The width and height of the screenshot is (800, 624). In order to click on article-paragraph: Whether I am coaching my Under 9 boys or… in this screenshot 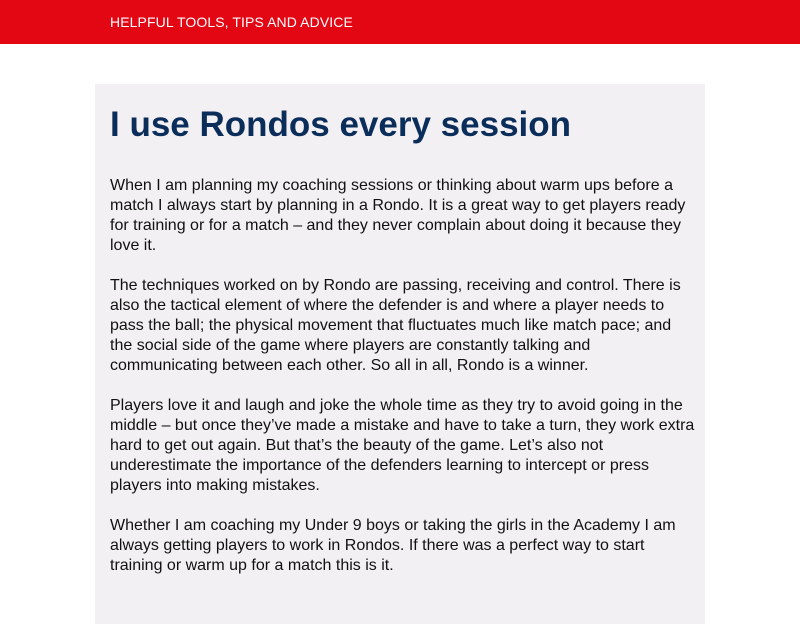, I will do `click(393, 545)`.